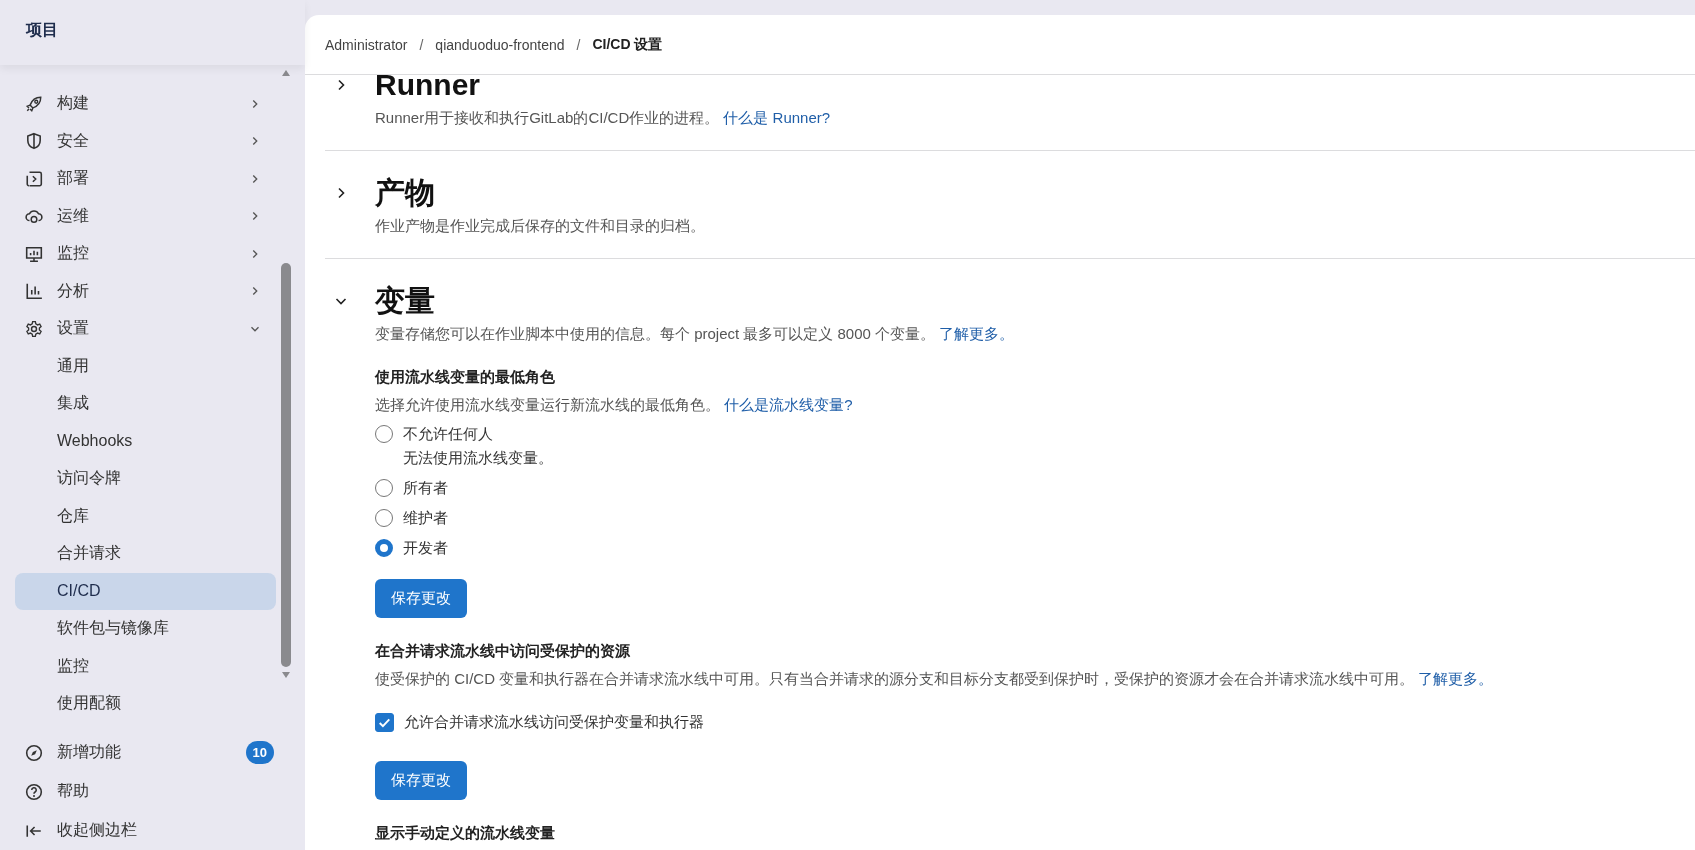 This screenshot has height=850, width=1695. I want to click on section-description: 变量存储您可以在作业脚本中使用的信息。每个 project 最多可以定义 8000 个变量。 了解更多。, so click(695, 334).